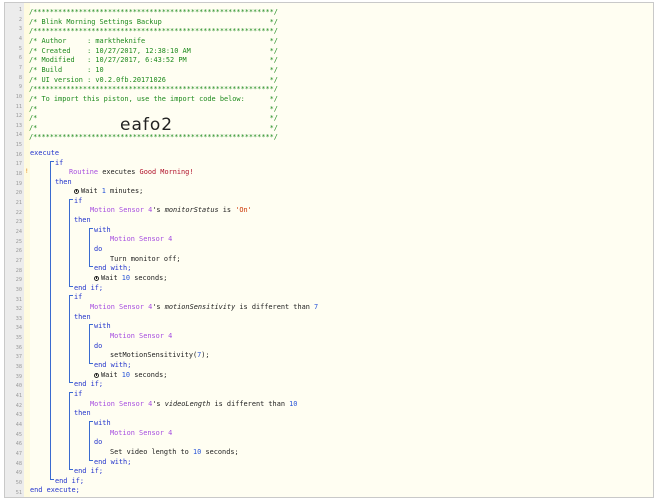 Image resolution: width=658 pixels, height=500 pixels. I want to click on line-number: 48, so click(18, 463).